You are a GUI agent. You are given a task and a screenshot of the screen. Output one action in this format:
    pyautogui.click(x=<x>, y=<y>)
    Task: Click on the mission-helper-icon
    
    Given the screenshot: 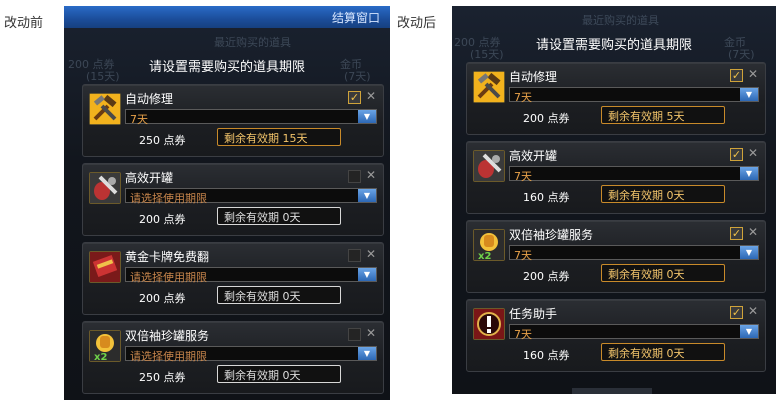 What is the action you would take?
    pyautogui.click(x=489, y=324)
    